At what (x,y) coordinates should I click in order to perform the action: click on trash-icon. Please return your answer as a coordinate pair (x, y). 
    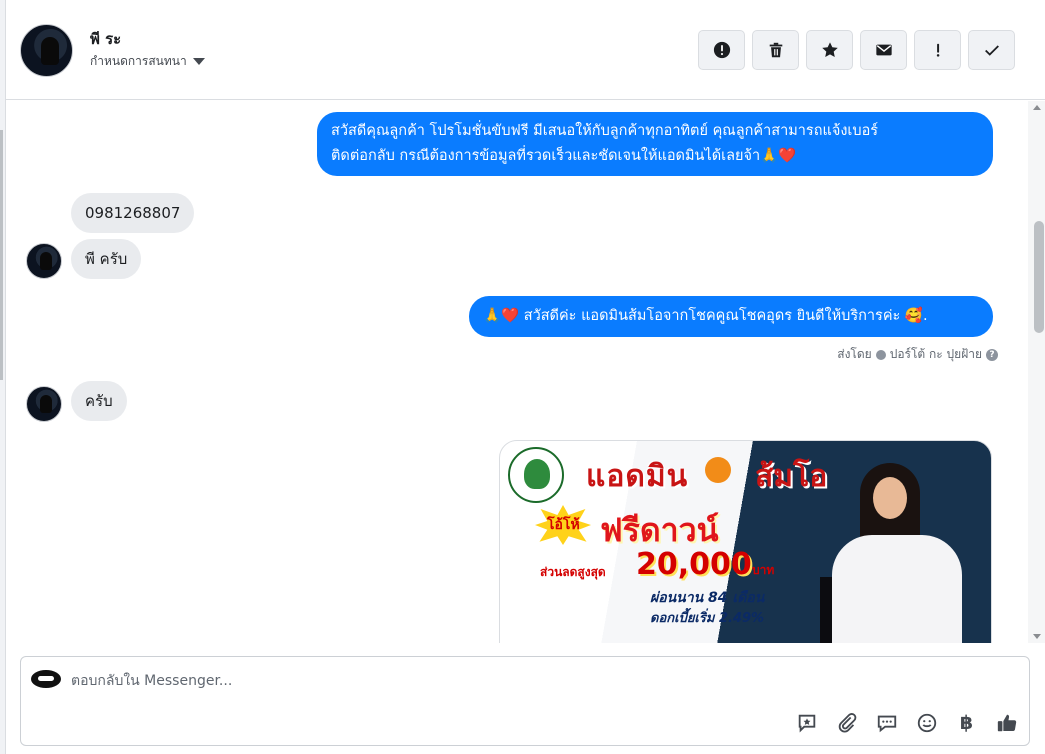
    Looking at the image, I should click on (775, 50).